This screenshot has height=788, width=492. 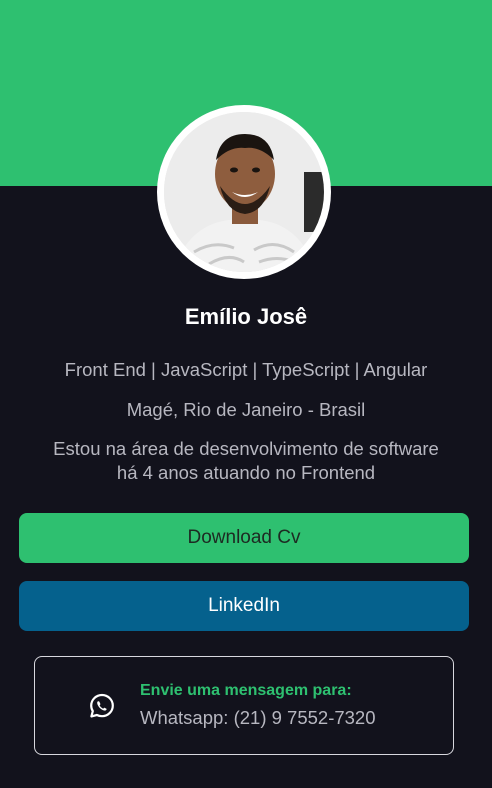 I want to click on download-cv-button: Download Cv, so click(x=244, y=538).